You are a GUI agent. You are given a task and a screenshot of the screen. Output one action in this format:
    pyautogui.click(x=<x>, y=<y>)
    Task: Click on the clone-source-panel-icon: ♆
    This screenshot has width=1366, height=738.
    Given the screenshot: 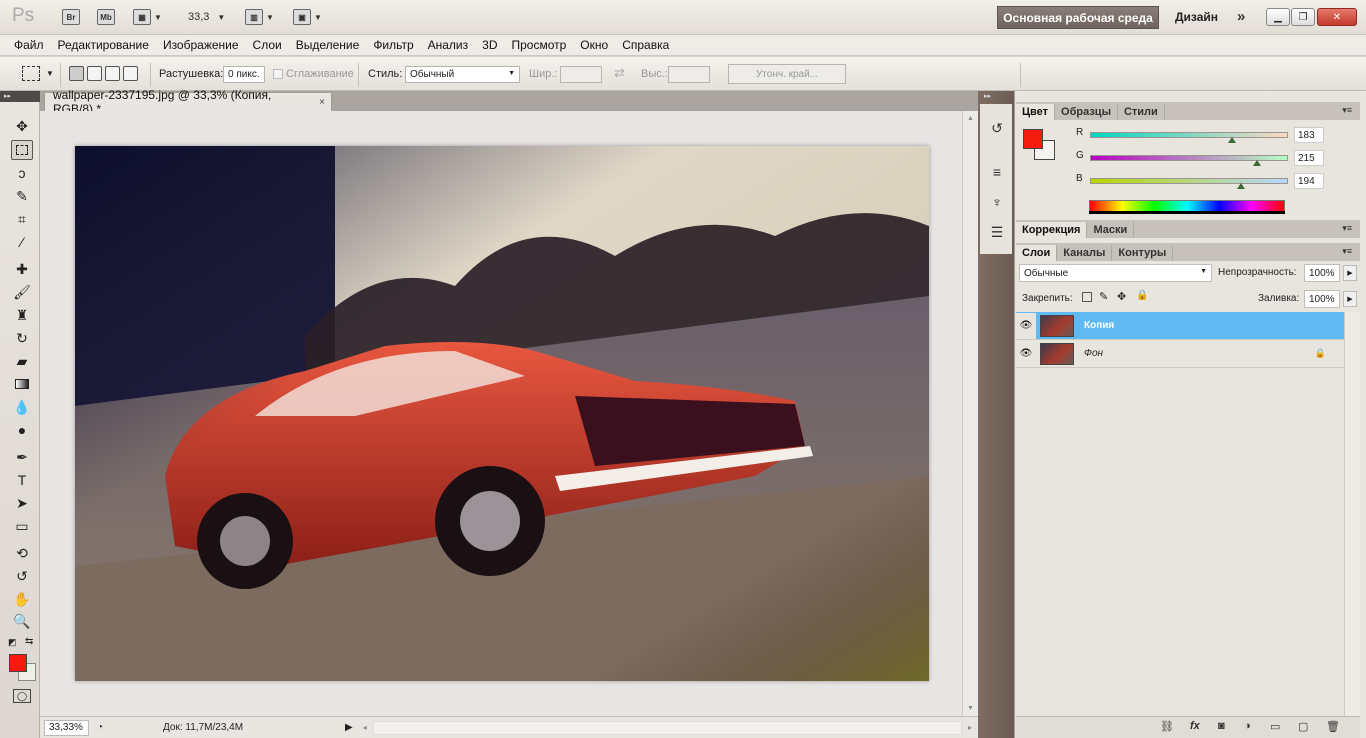 What is the action you would take?
    pyautogui.click(x=997, y=202)
    